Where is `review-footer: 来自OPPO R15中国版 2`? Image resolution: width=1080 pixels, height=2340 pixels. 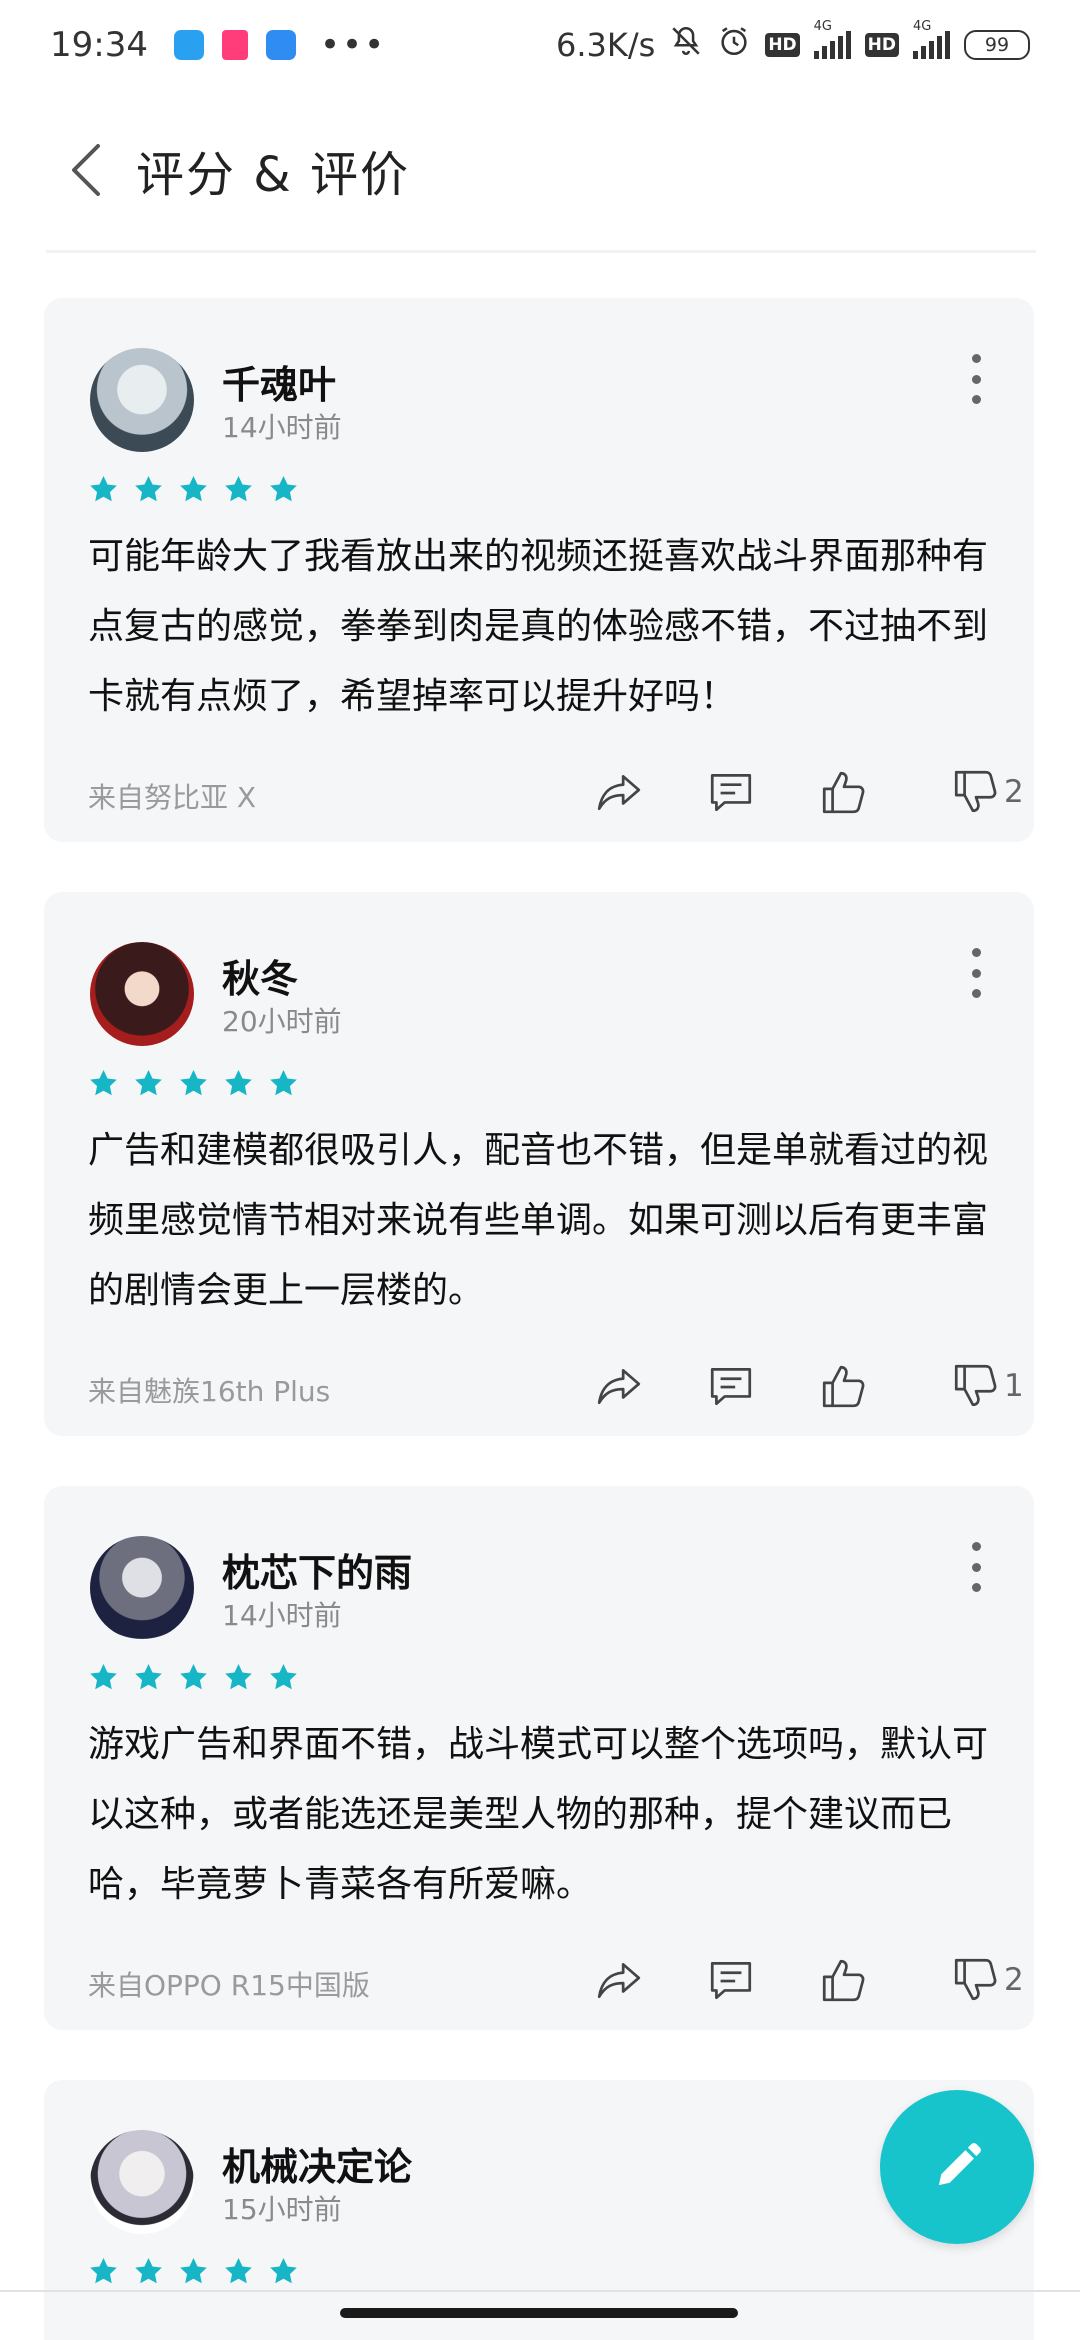 review-footer: 来自OPPO R15中国版 2 is located at coordinates (556, 1982).